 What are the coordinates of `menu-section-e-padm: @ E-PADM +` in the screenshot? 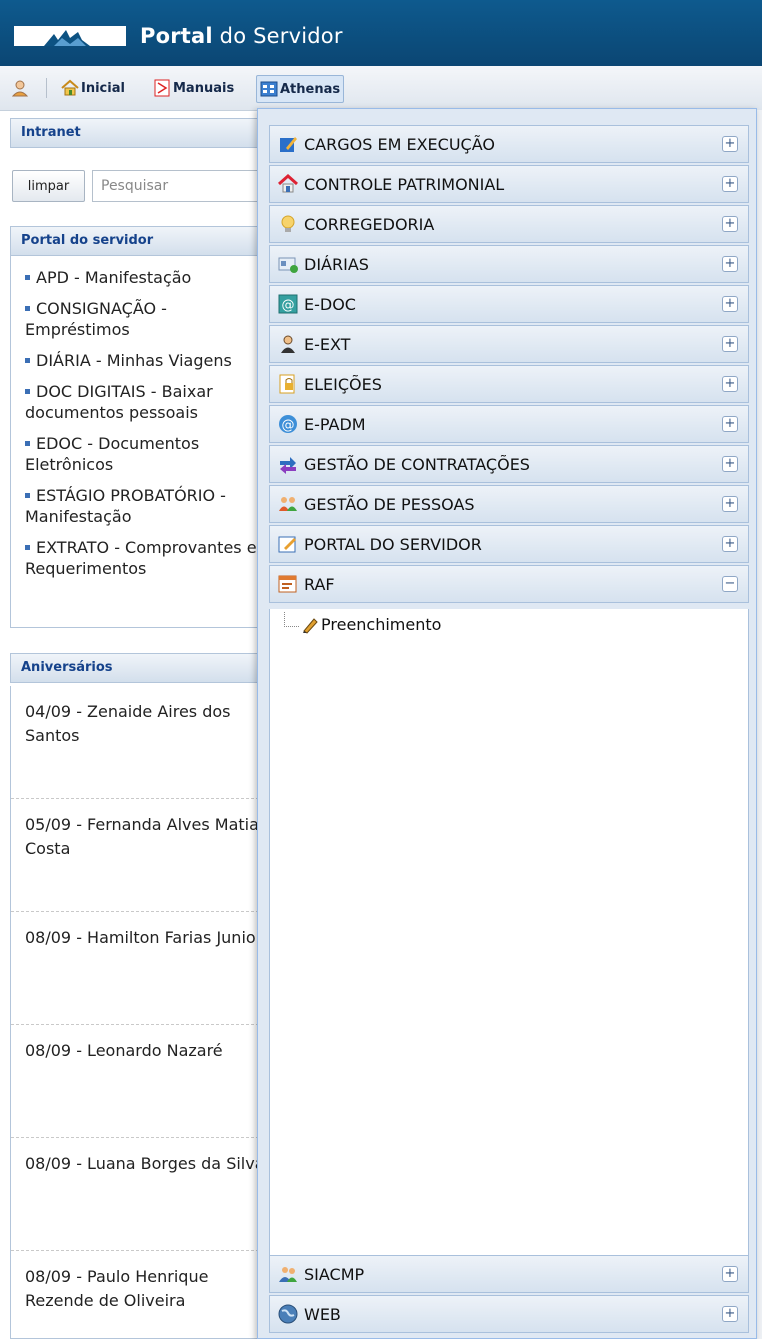 It's located at (509, 424).